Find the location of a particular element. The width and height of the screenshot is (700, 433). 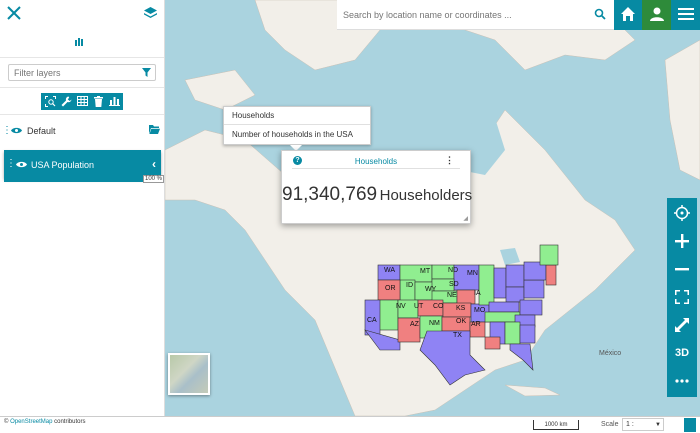

layer-toolbar is located at coordinates (82, 101).